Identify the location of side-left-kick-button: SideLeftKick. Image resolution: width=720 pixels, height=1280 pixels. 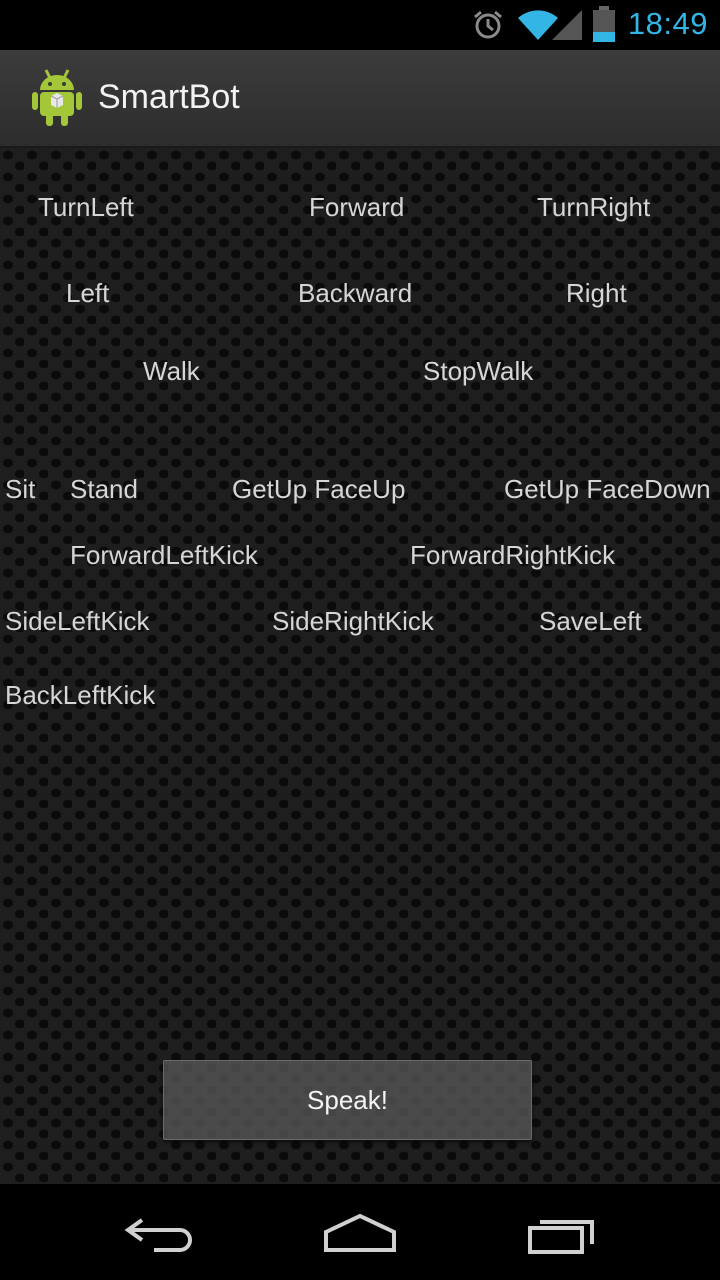
(77, 621).